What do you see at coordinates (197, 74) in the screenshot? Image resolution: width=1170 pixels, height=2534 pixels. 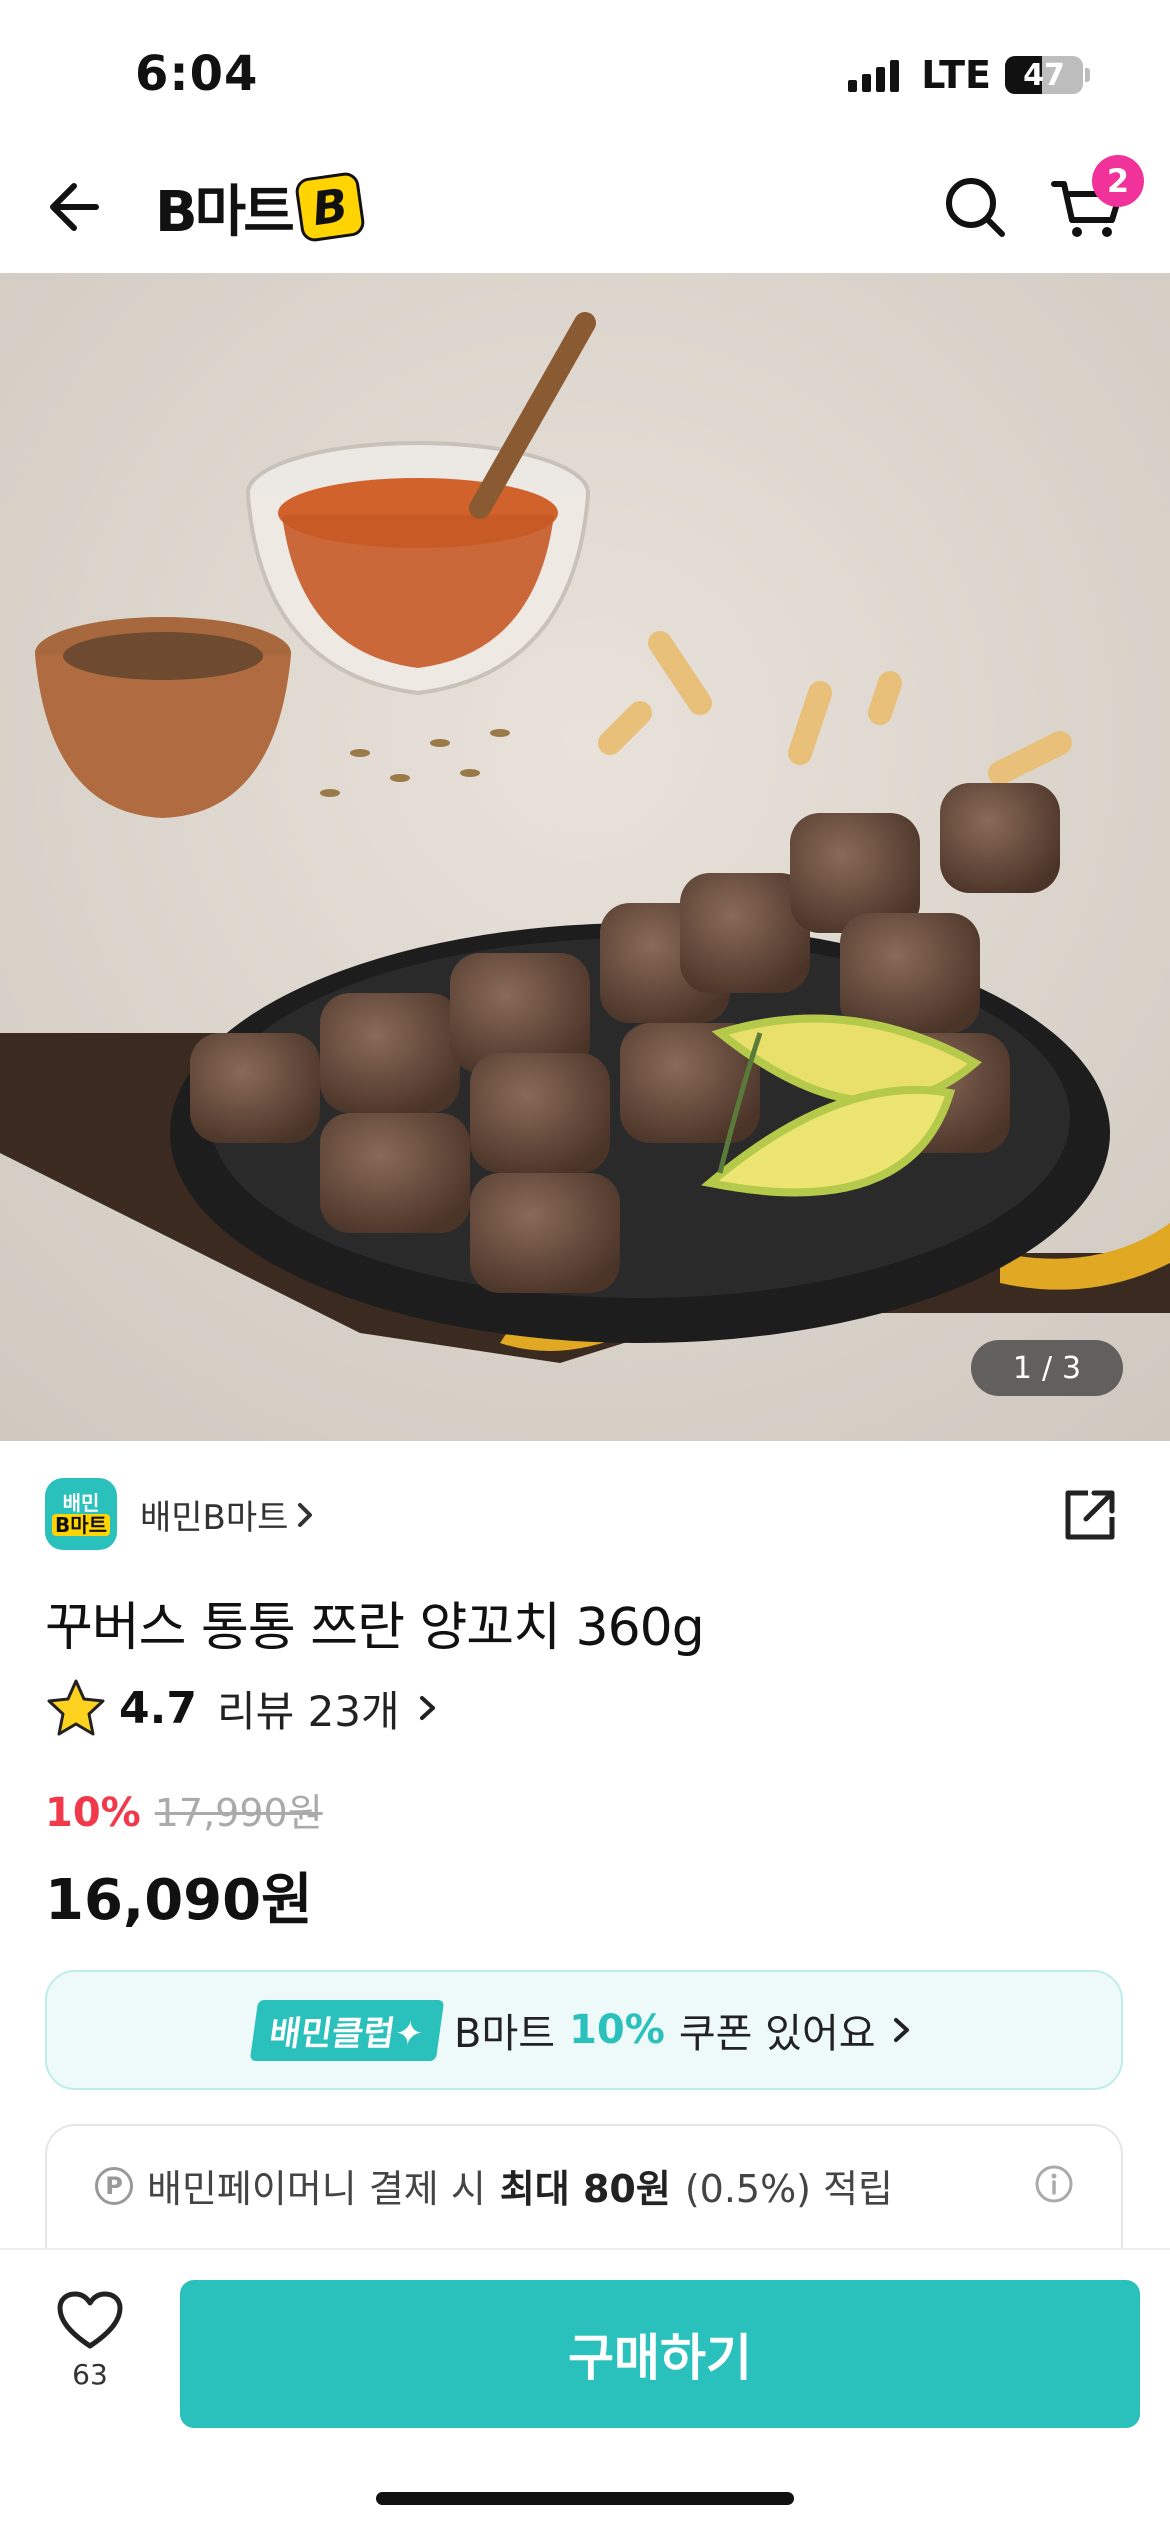 I see `status-time: 6:04` at bounding box center [197, 74].